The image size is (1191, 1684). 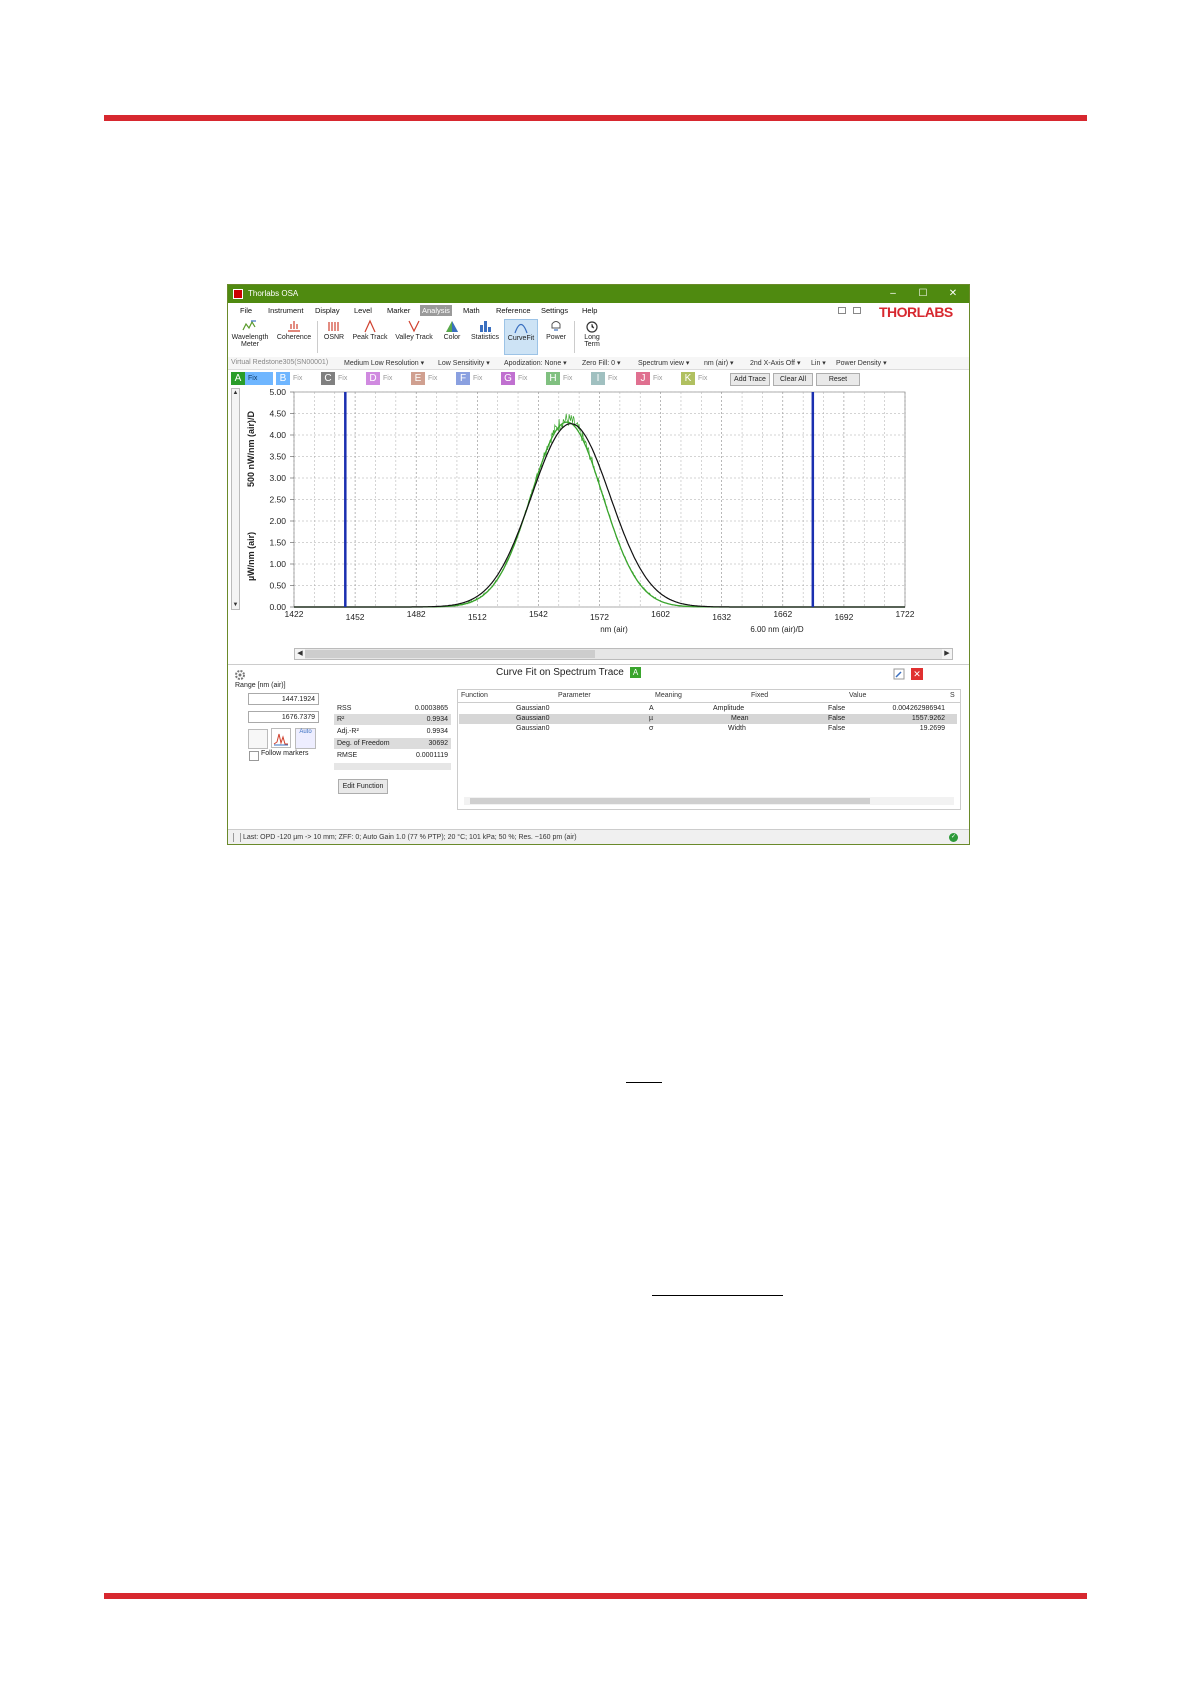 I want to click on close-icon: ✕, so click(x=953, y=294).